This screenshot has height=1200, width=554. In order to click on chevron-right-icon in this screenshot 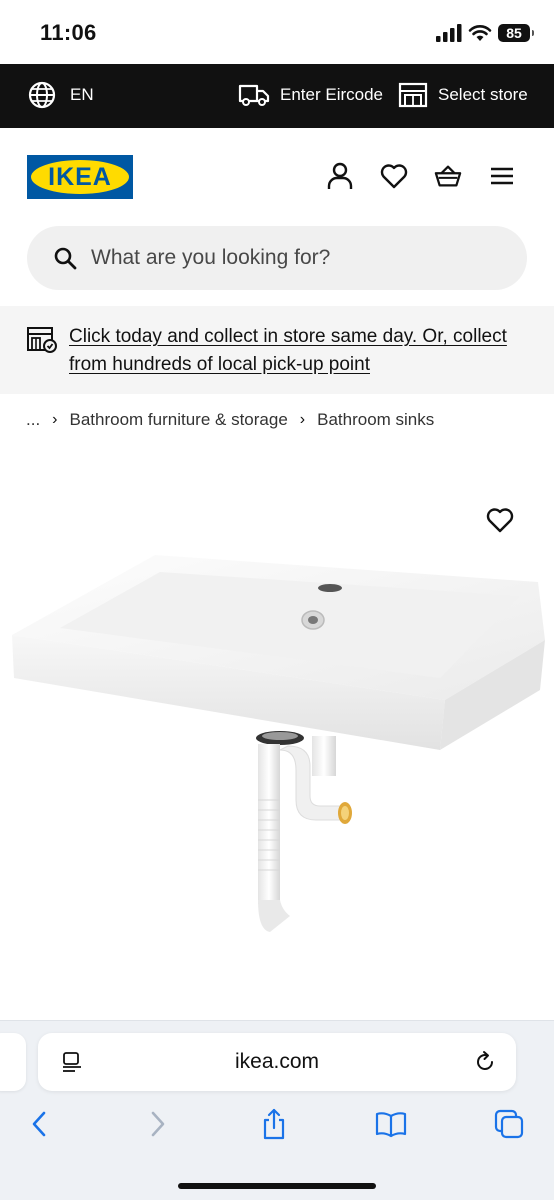, I will do `click(158, 1124)`.